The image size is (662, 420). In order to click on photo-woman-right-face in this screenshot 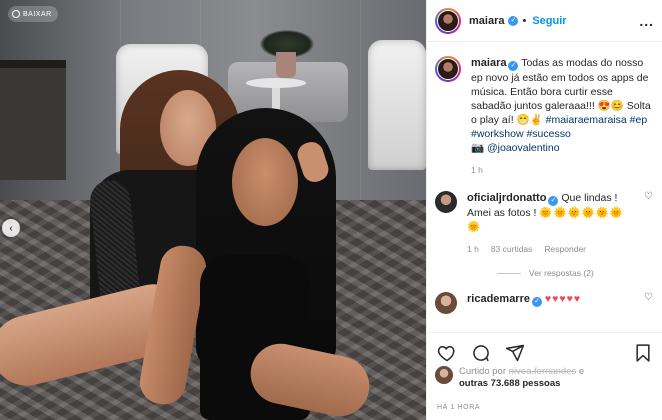, I will do `click(265, 182)`.